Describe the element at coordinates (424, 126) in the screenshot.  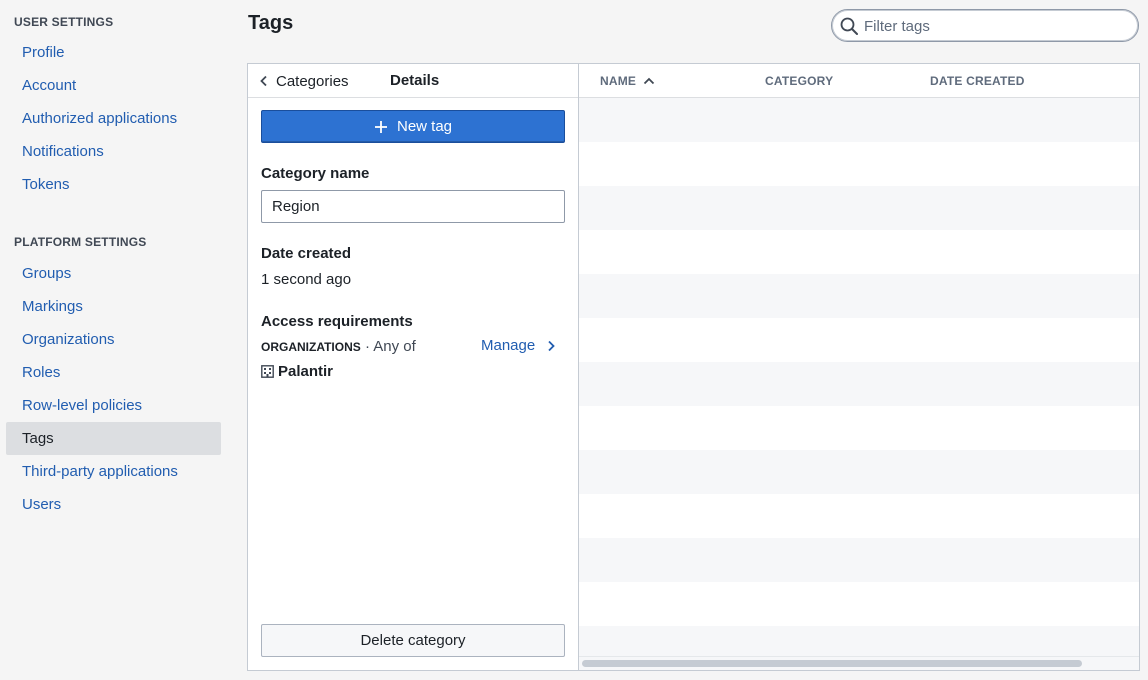
I see `new-tag-label: New tag` at that location.